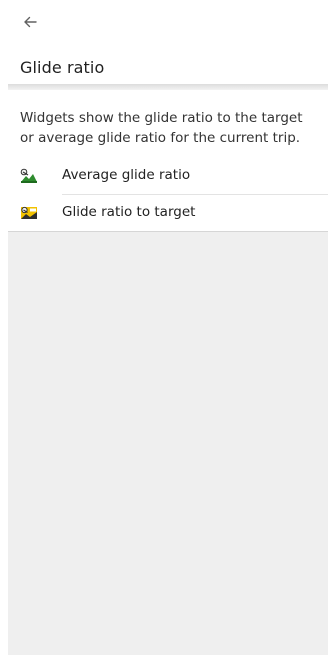 Image resolution: width=336 pixels, height=655 pixels. What do you see at coordinates (168, 42) in the screenshot?
I see `top-bar: Glide ratio` at bounding box center [168, 42].